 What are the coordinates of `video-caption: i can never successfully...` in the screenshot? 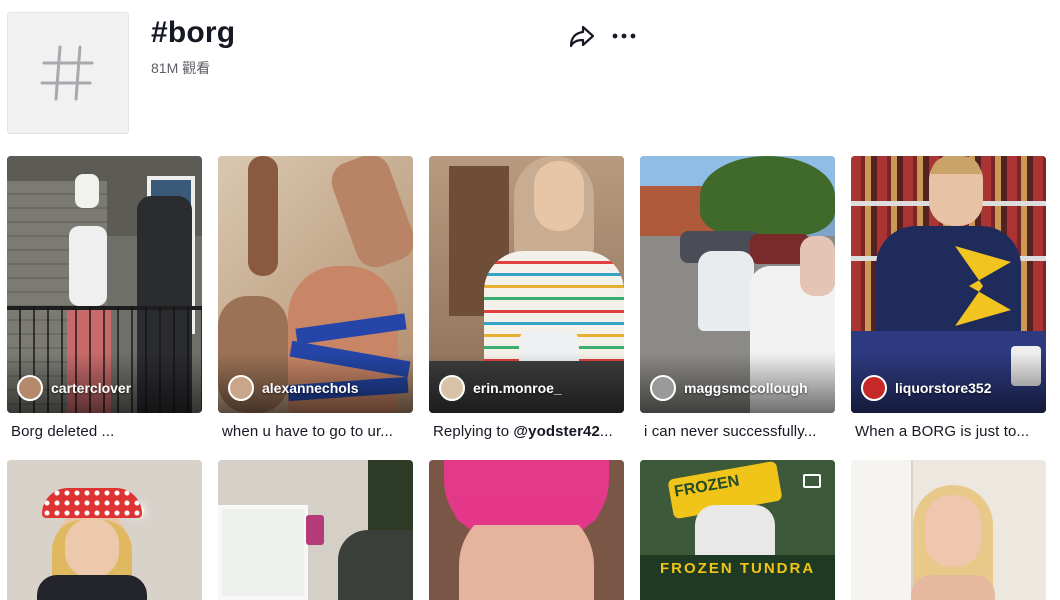 It's located at (737, 431).